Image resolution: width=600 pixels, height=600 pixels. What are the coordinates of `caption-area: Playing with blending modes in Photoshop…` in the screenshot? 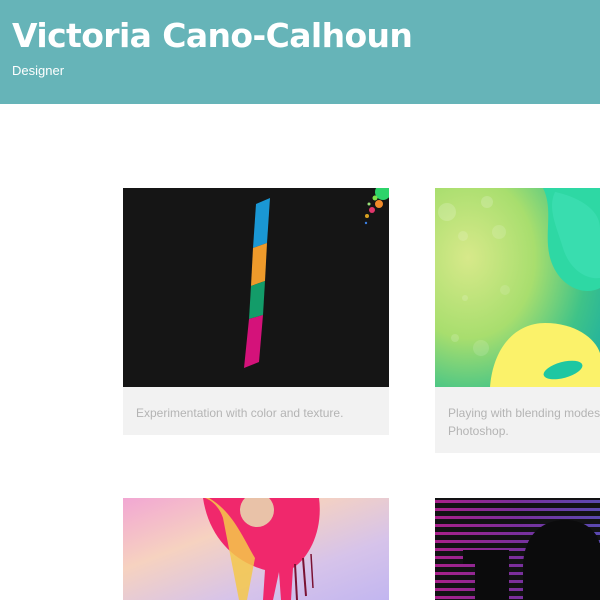 It's located at (517, 420).